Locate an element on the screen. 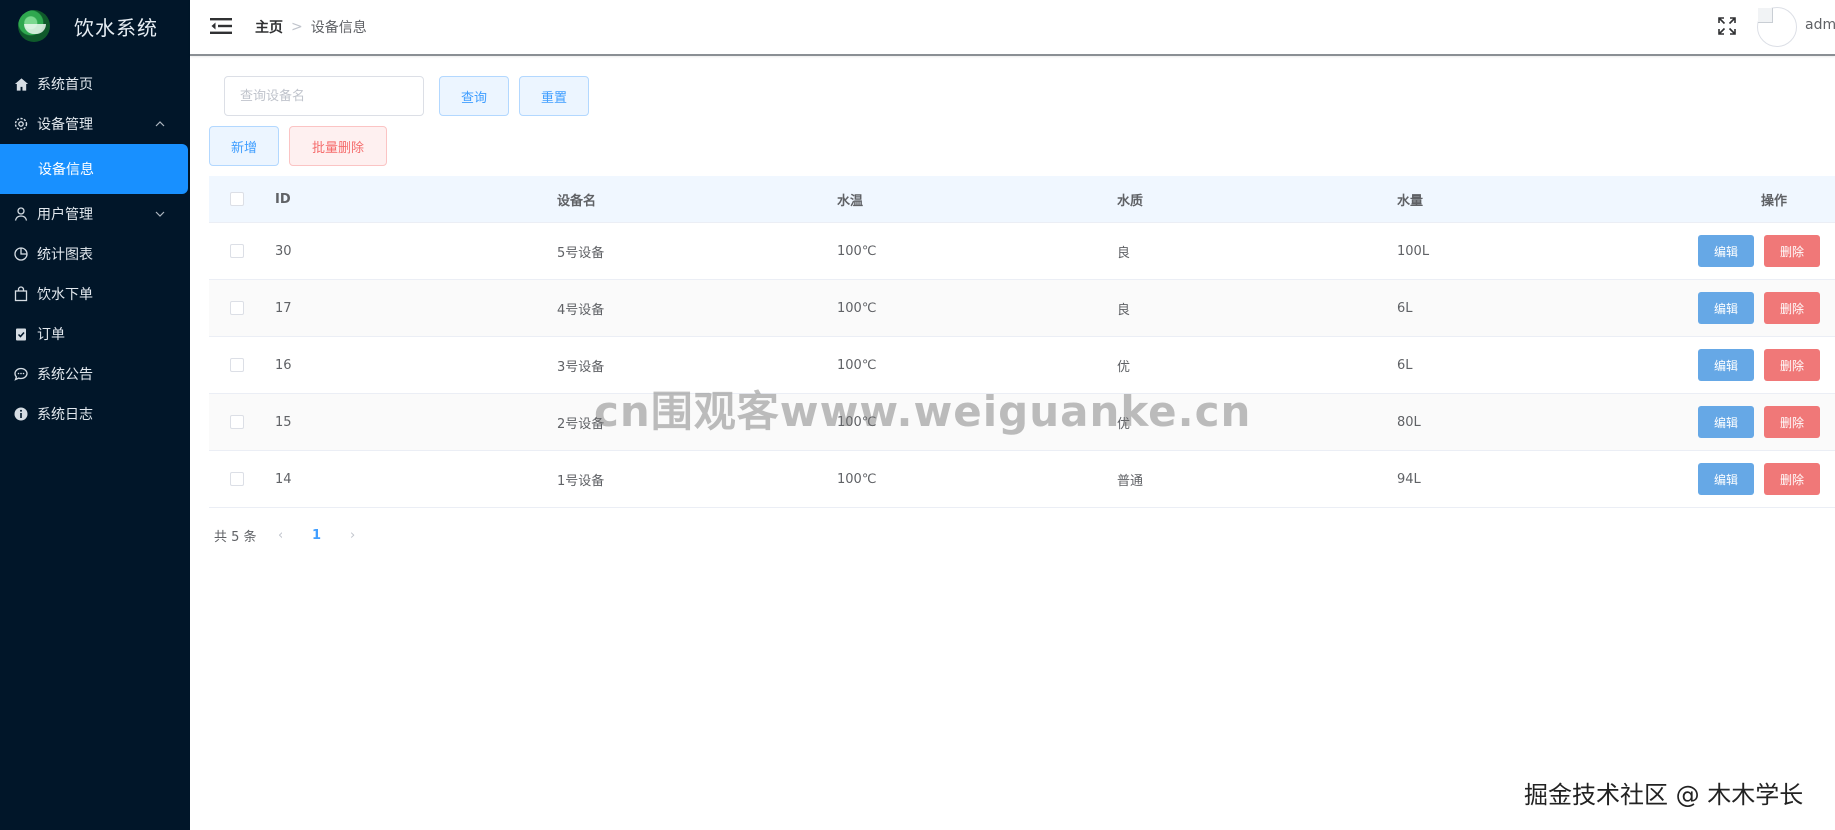 The image size is (1835, 830). gear-icon is located at coordinates (21, 124).